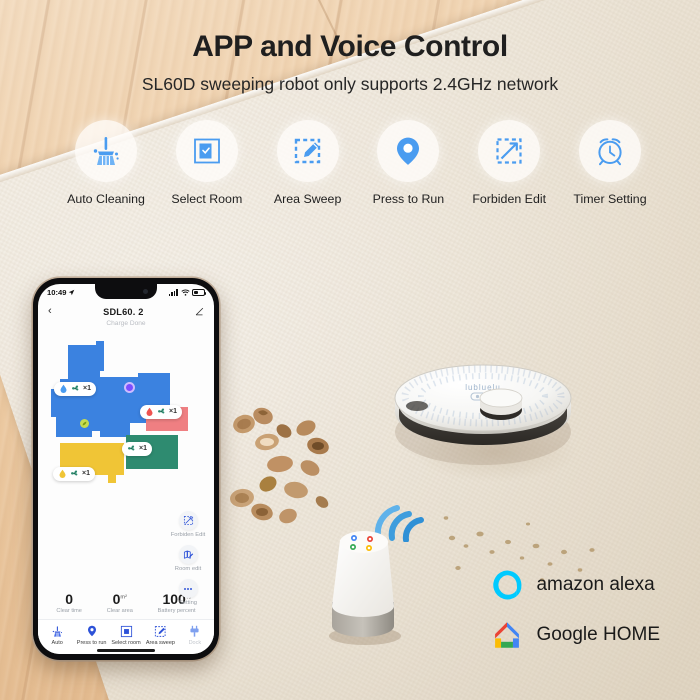 Image resolution: width=700 pixels, height=700 pixels. What do you see at coordinates (91, 643) in the screenshot?
I see `nav-label: Press to run` at bounding box center [91, 643].